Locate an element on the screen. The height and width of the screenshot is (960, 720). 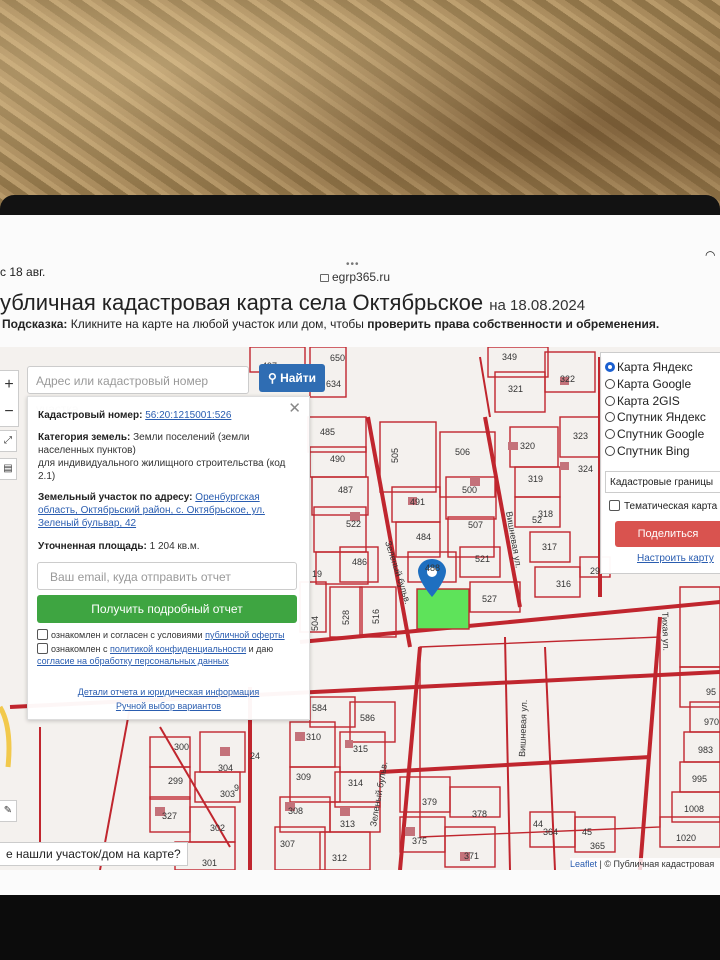
not-found-button: е нашли участок/дом на карте? is located at coordinates (94, 854).